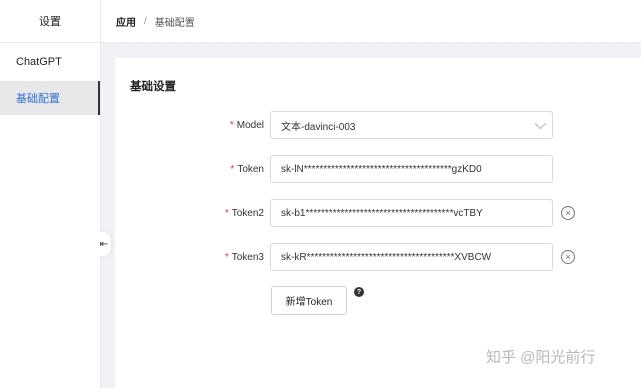  Describe the element at coordinates (153, 87) in the screenshot. I see `page-title: 基础设置` at that location.